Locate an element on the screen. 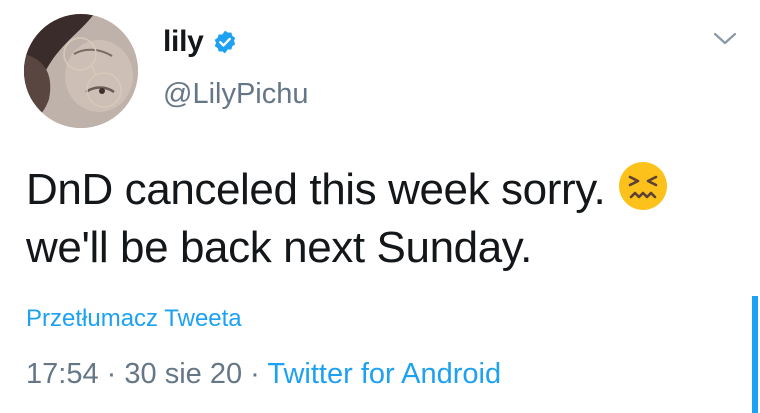  avatar-image is located at coordinates (81, 71).